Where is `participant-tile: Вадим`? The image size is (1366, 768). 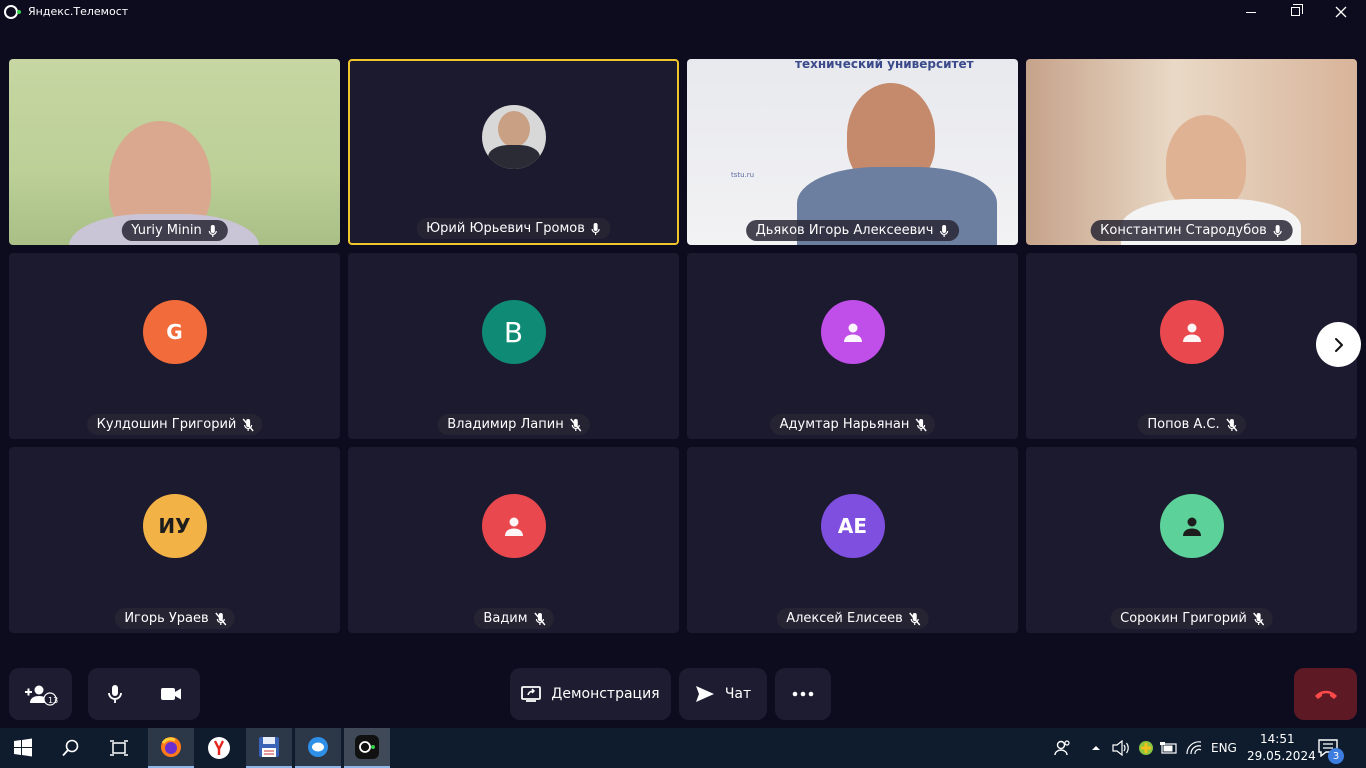 participant-tile: Вадим is located at coordinates (513, 540).